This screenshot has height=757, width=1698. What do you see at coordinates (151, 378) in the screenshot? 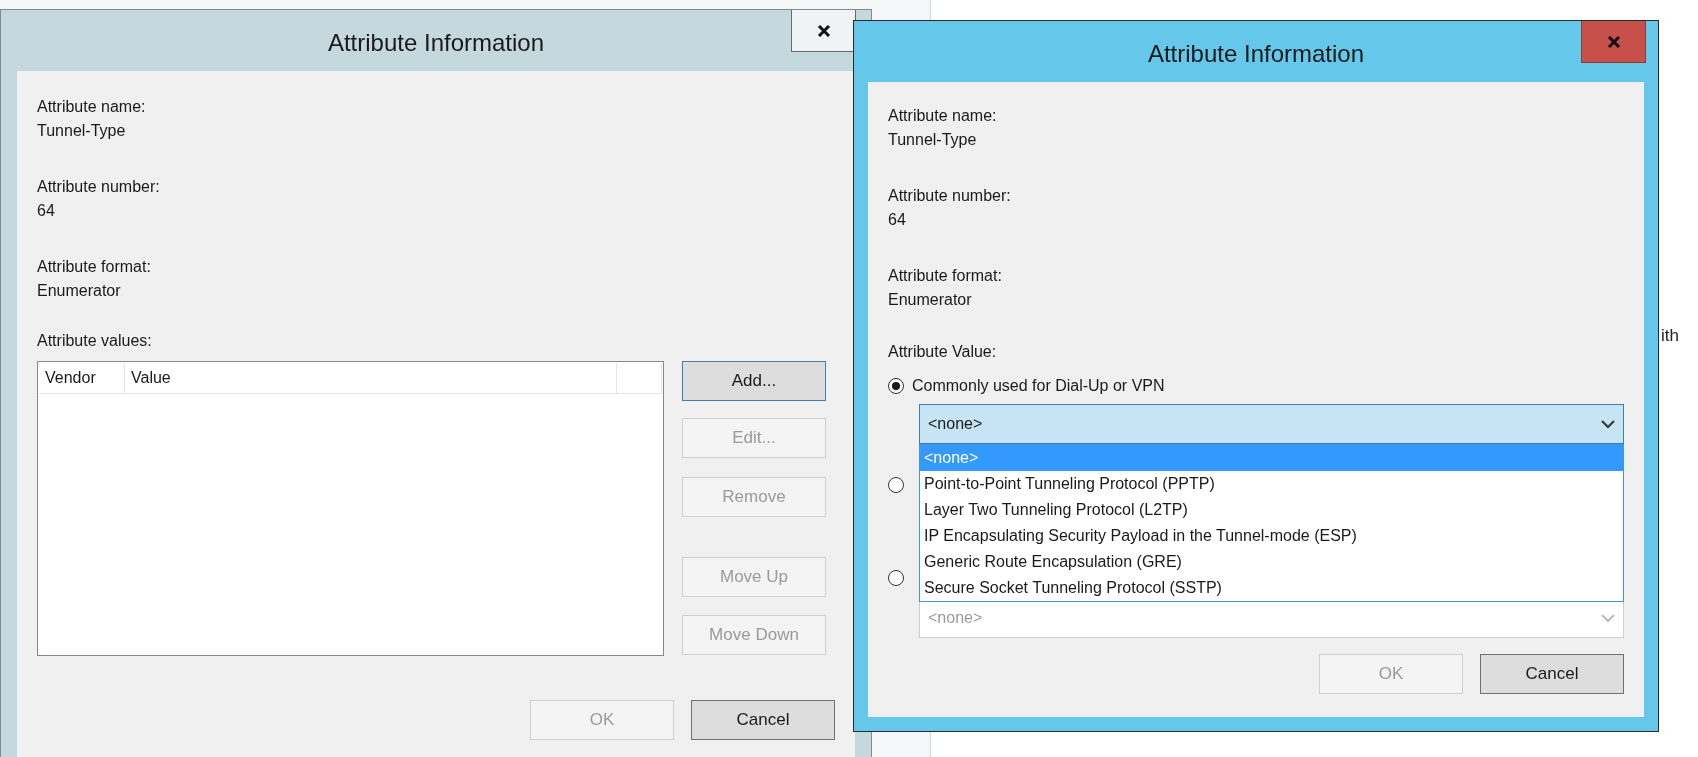
I see `column-header: Value` at bounding box center [151, 378].